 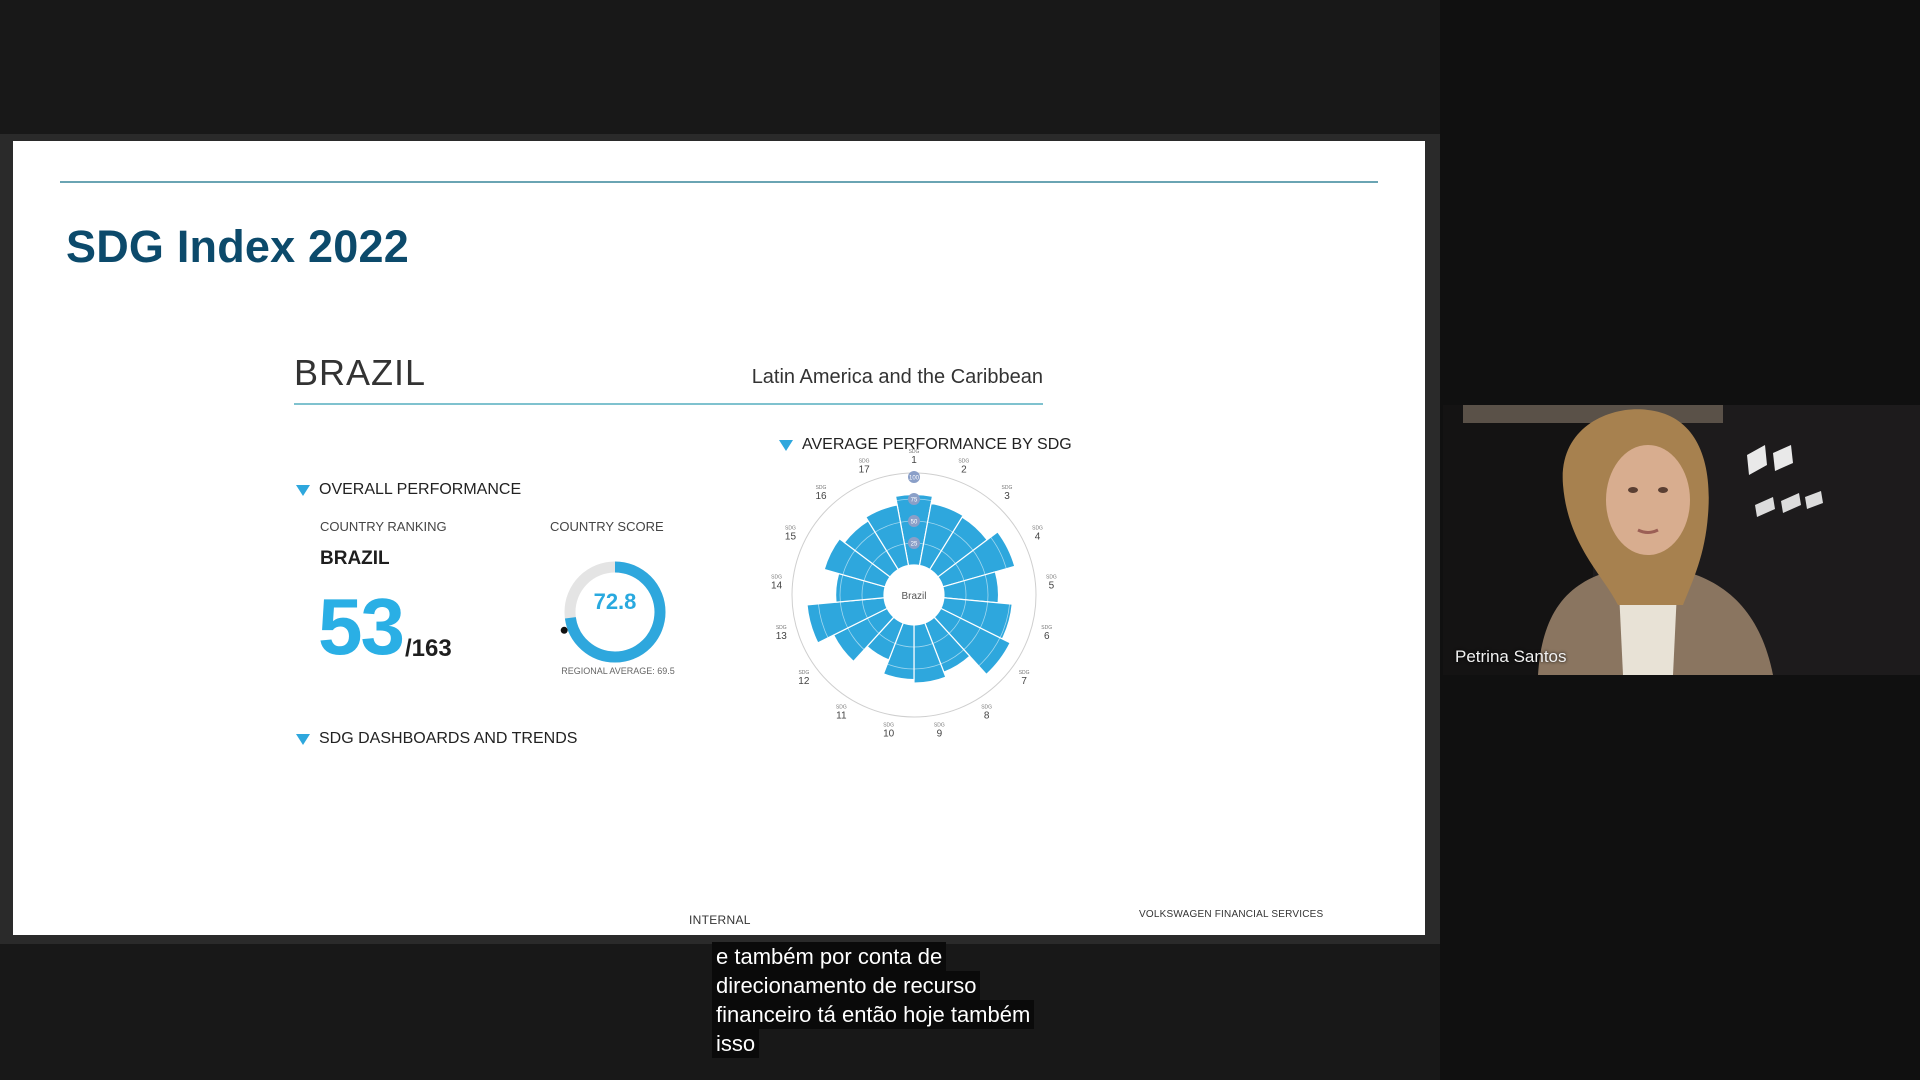 I want to click on country-name: BRAZIL, so click(x=360, y=372).